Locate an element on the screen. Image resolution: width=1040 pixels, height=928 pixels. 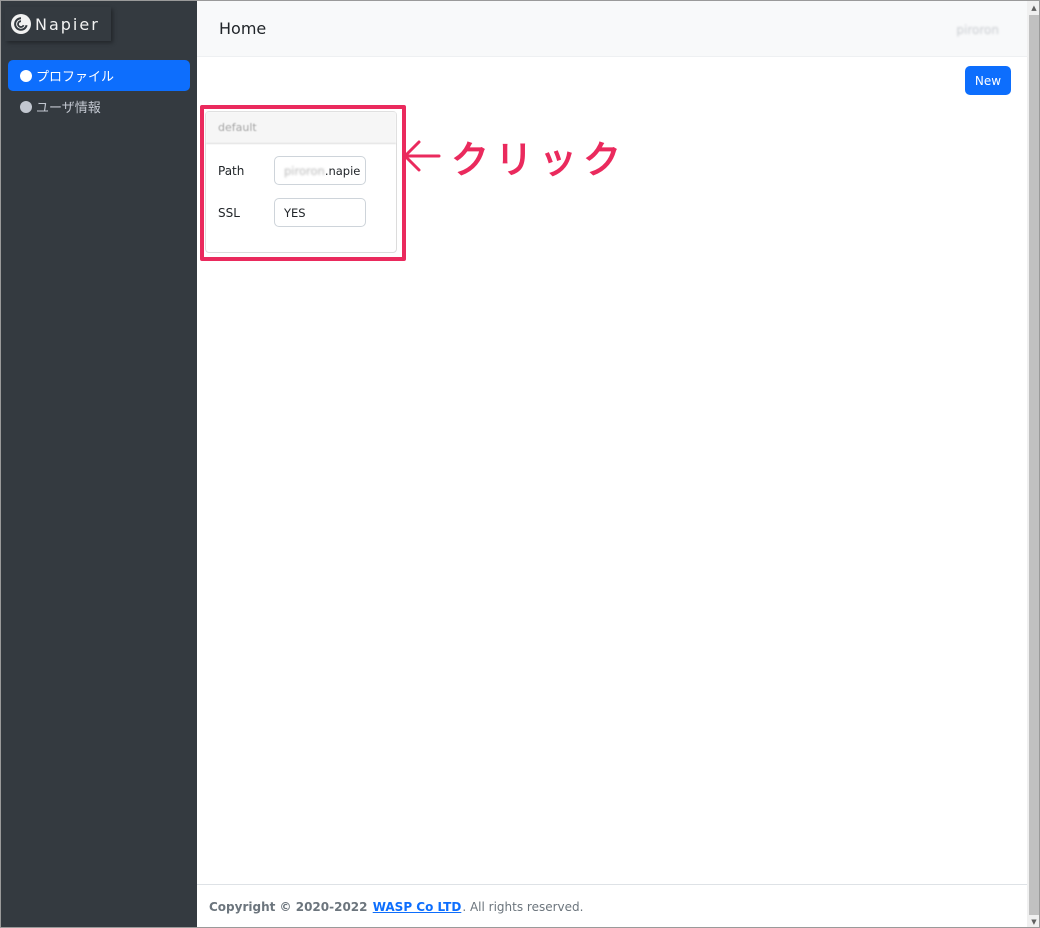
footer-suffix: . All rights reserved. is located at coordinates (523, 907).